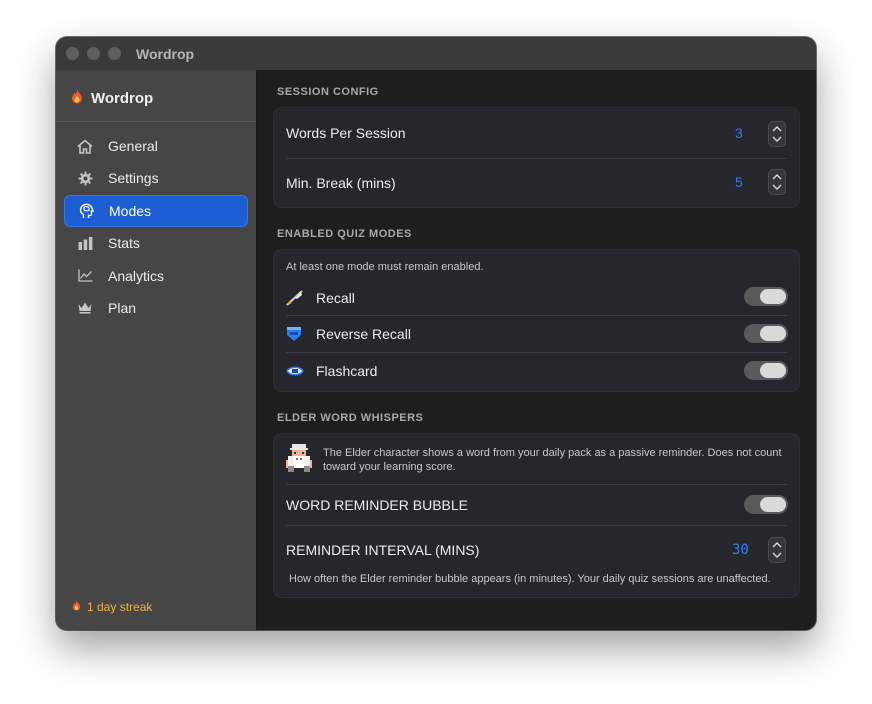  What do you see at coordinates (114, 53) in the screenshot?
I see `zoom-window-button` at bounding box center [114, 53].